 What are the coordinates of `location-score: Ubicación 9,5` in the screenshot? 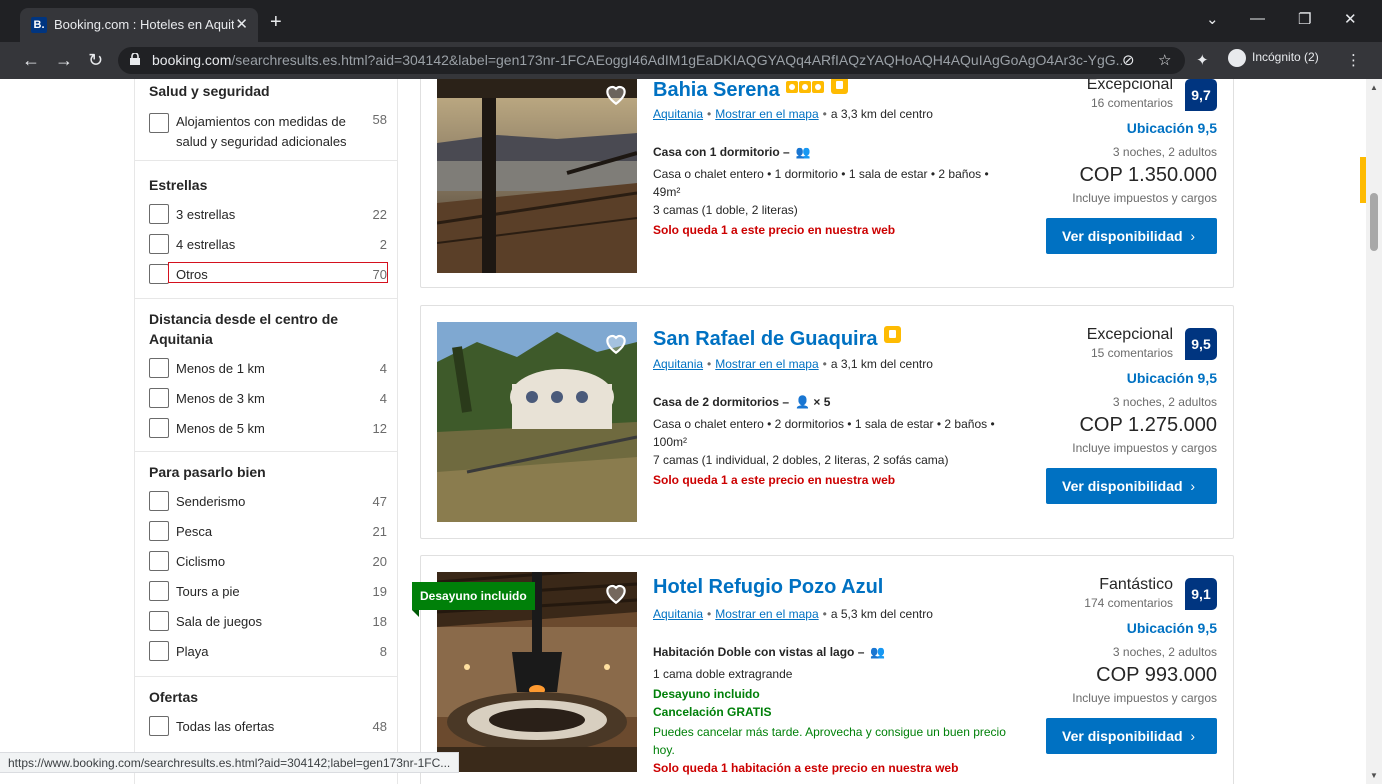 It's located at (1171, 378).